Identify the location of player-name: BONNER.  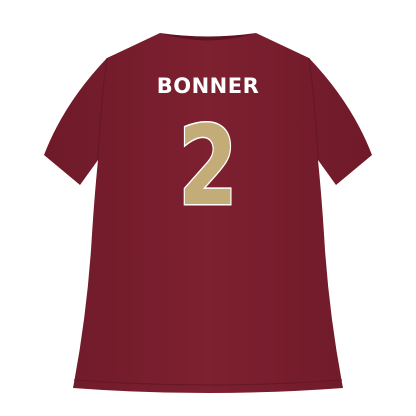
(208, 86).